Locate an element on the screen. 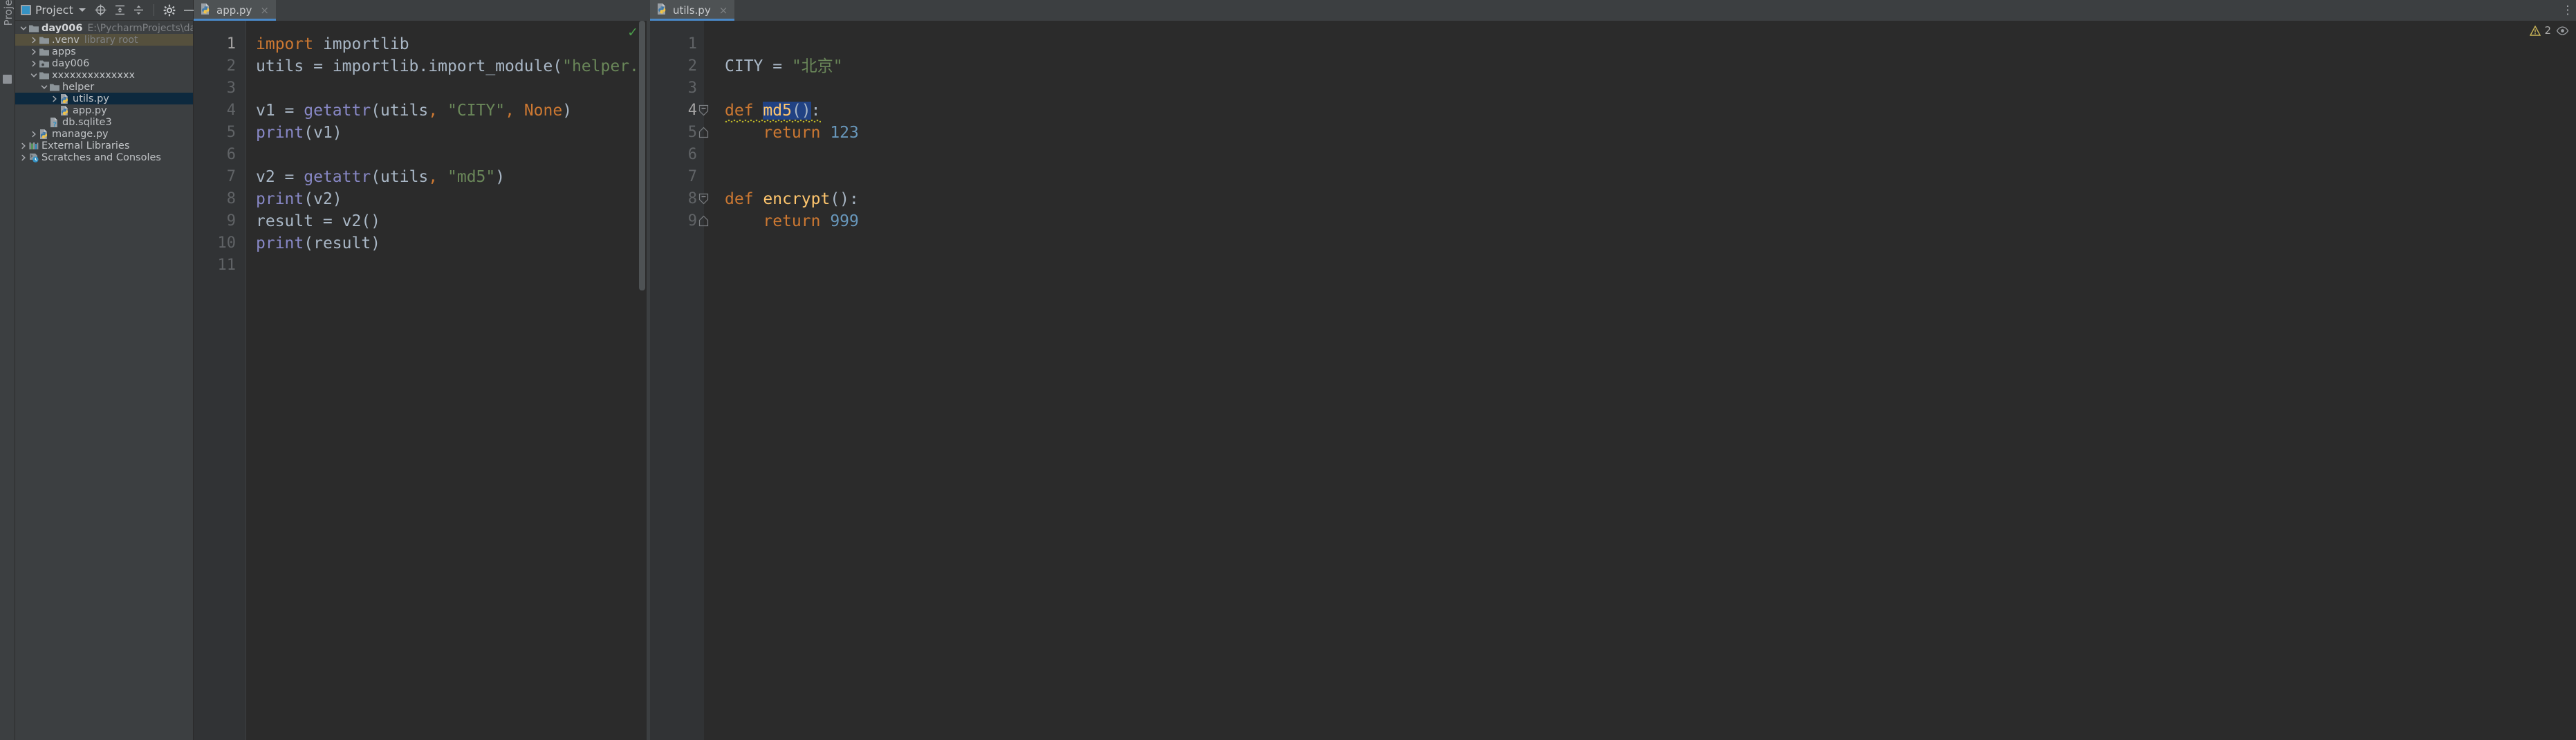  code-line: v1 = getattr(utils, "CITY", None) is located at coordinates (447, 111).